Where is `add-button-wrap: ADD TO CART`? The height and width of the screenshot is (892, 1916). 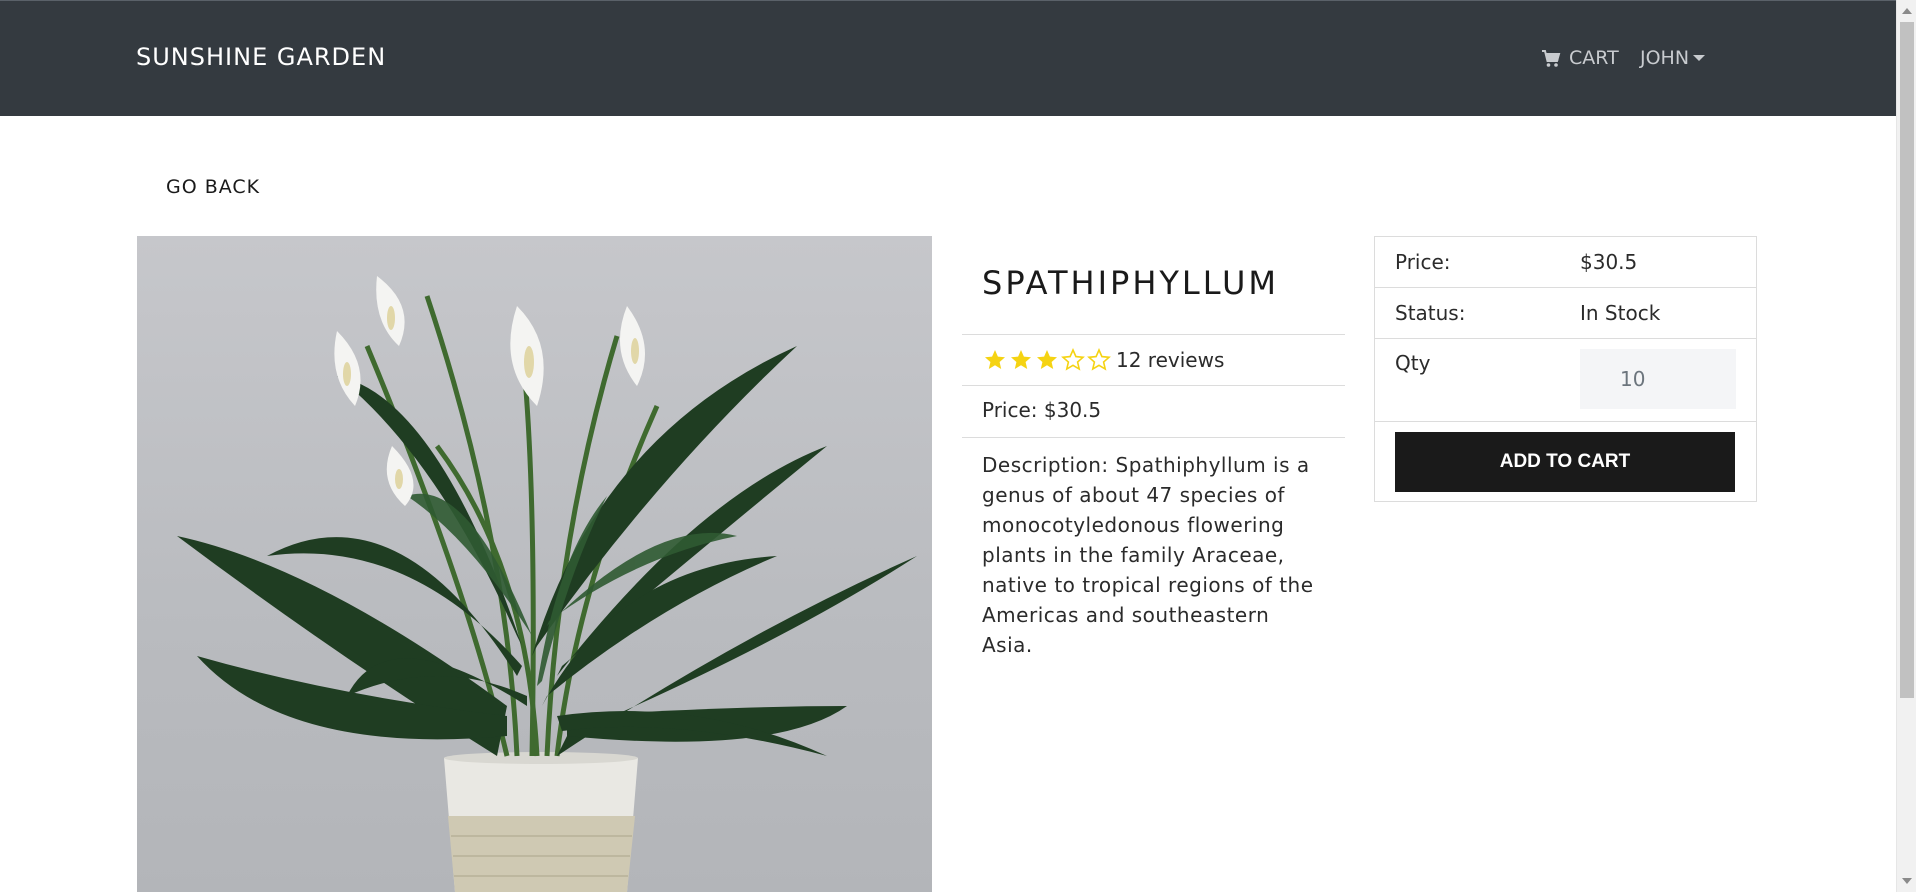
add-button-wrap: ADD TO CART is located at coordinates (1565, 462).